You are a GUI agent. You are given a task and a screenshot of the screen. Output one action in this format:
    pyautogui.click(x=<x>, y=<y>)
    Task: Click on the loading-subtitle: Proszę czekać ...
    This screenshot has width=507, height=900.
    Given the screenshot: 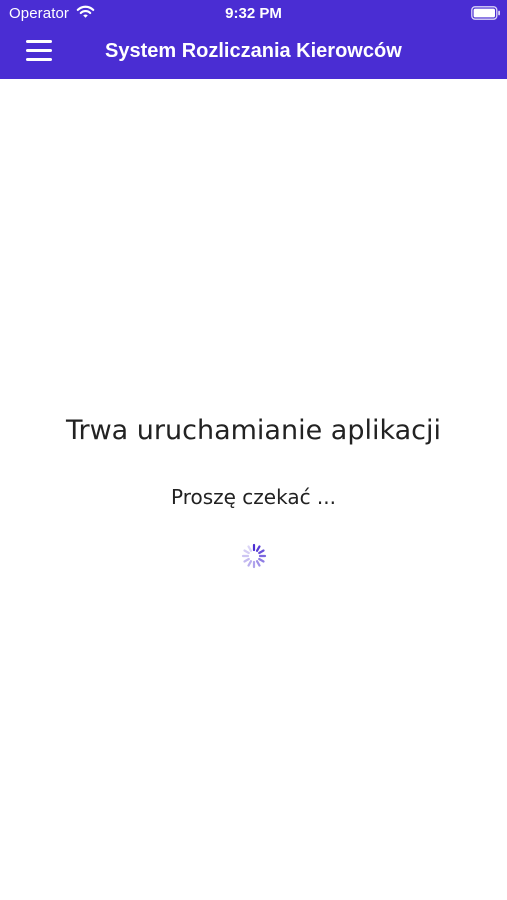 What is the action you would take?
    pyautogui.click(x=253, y=497)
    